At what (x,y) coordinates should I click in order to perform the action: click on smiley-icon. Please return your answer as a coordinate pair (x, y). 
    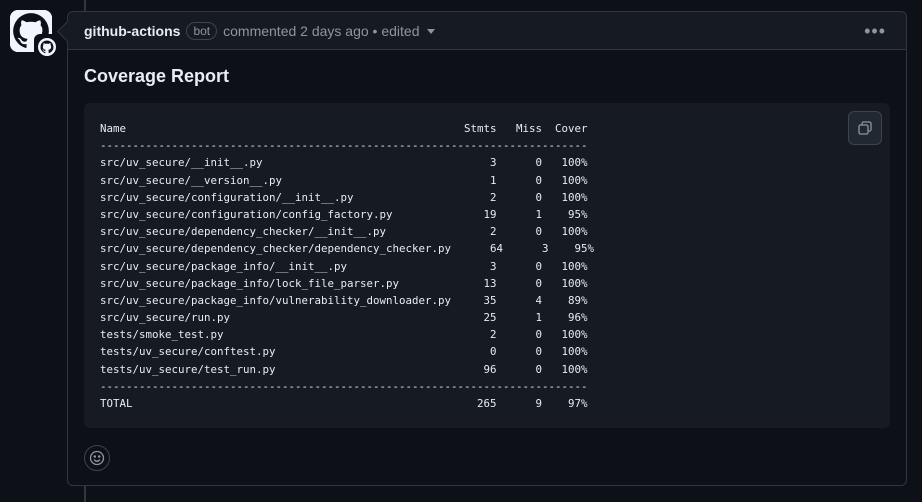
    Looking at the image, I should click on (97, 458).